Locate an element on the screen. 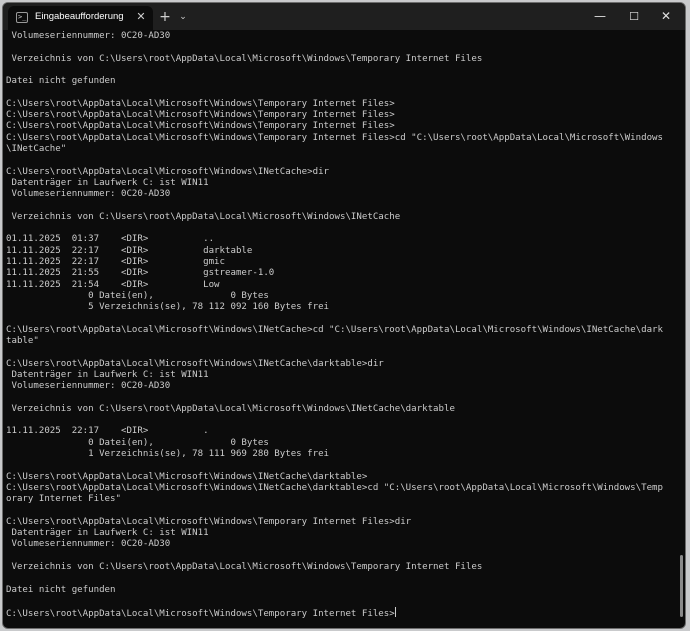 The height and width of the screenshot is (631, 690). console-line: table" is located at coordinates (22, 341).